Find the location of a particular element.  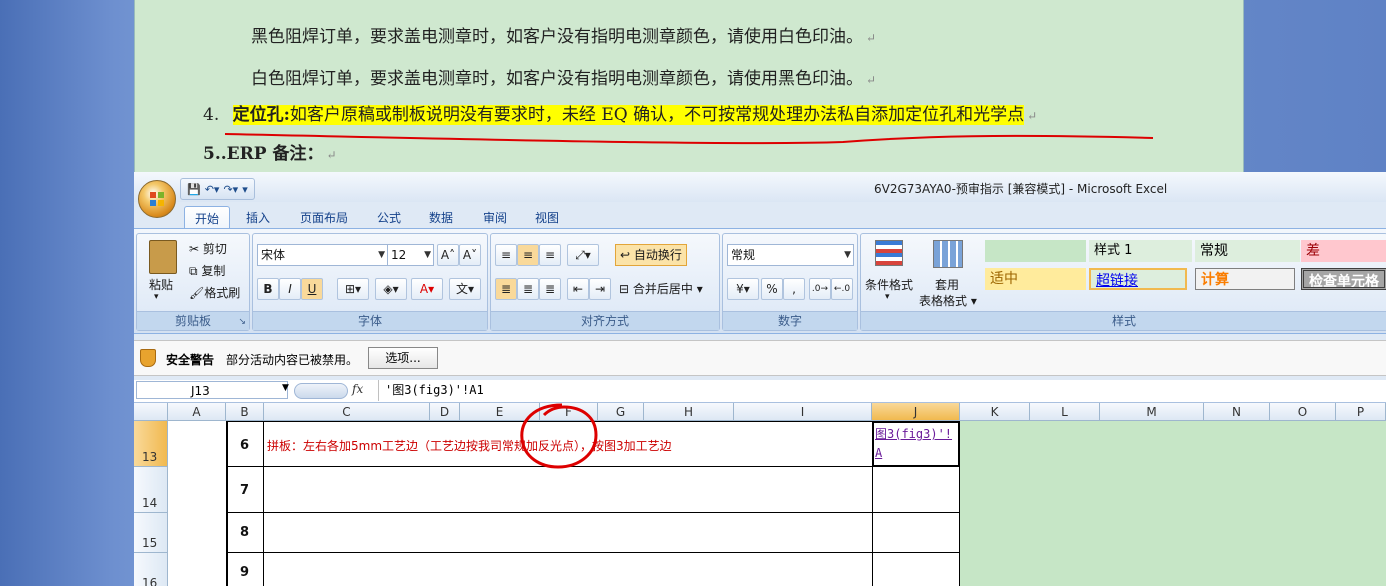

column-header: M is located at coordinates (1152, 412).